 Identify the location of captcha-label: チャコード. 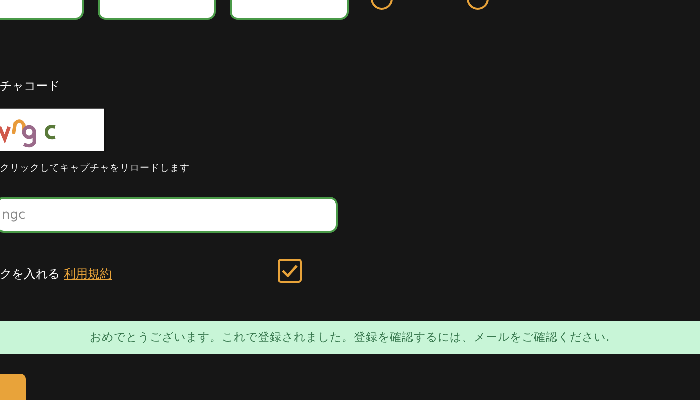
(30, 86).